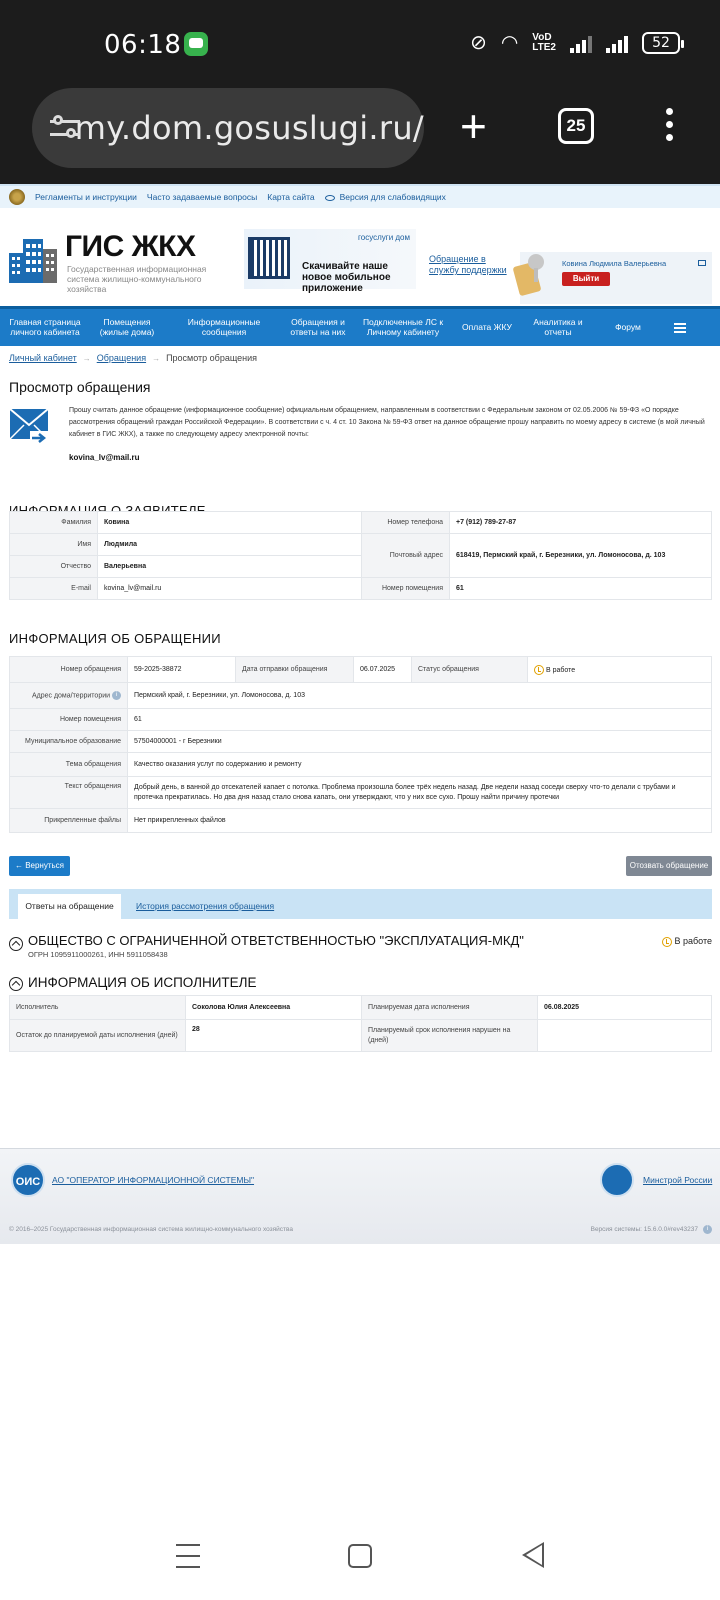 This screenshot has width=720, height=1600. What do you see at coordinates (16, 944) in the screenshot?
I see `collapse-org-icon` at bounding box center [16, 944].